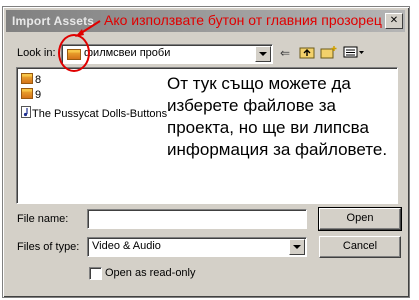 The image size is (419, 300). Describe the element at coordinates (126, 246) in the screenshot. I see `files-of-type-value: Video & Audio` at that location.